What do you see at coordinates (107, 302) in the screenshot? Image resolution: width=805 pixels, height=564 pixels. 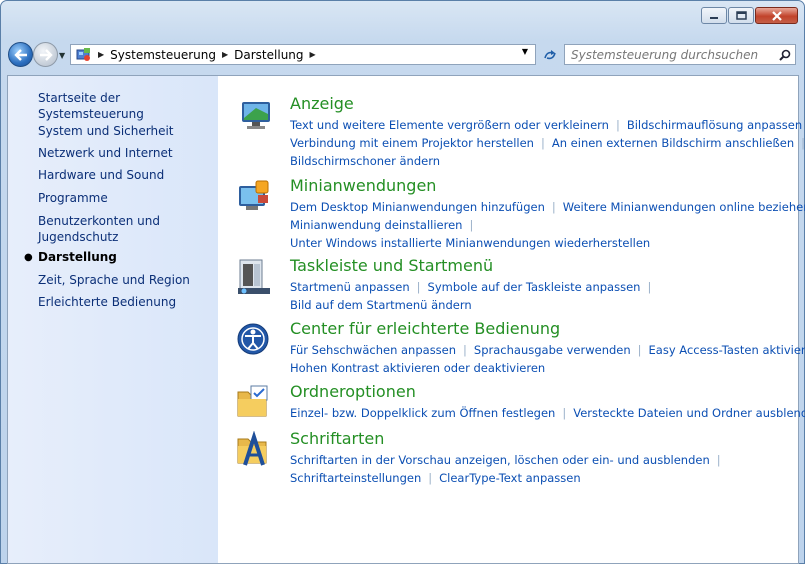 I see `sidebar-item-erleichterte-bedienung: Erleichterte Bedienung` at bounding box center [107, 302].